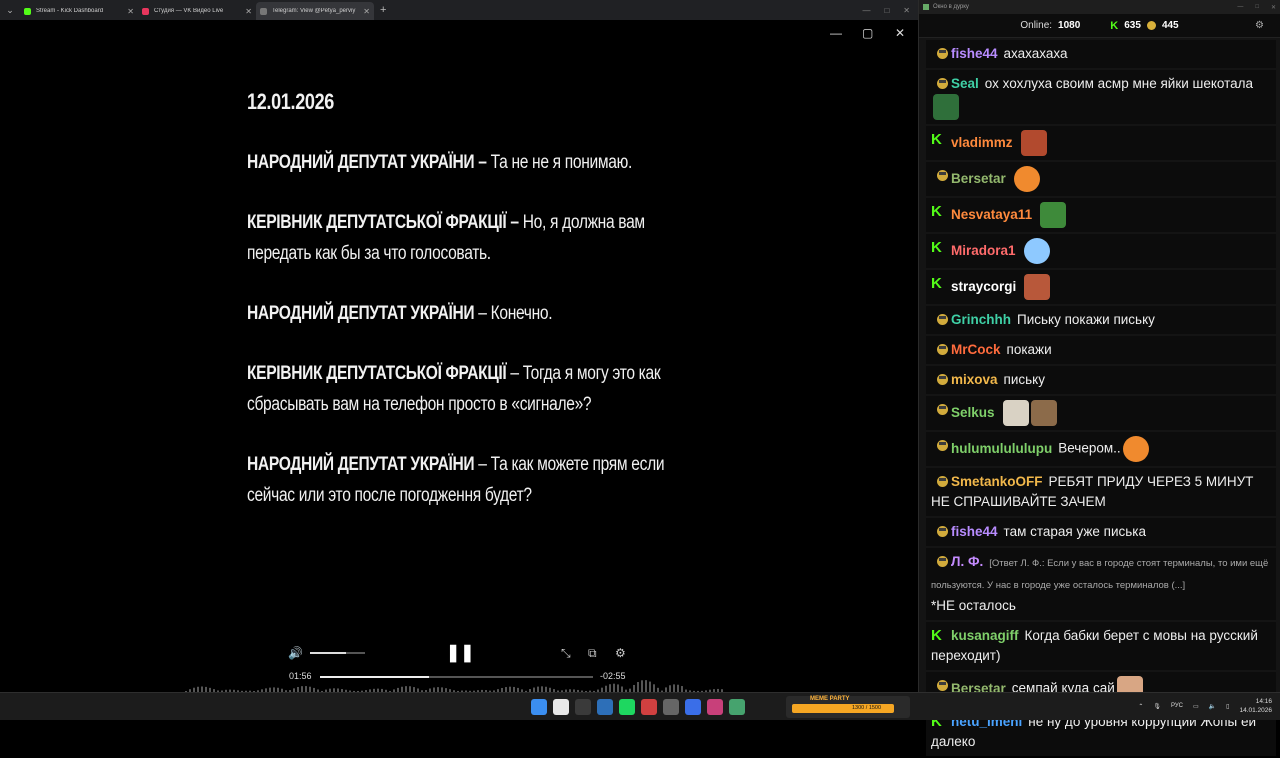  What do you see at coordinates (1255, 710) in the screenshot?
I see `clock-date: 14.01.2026` at bounding box center [1255, 710].